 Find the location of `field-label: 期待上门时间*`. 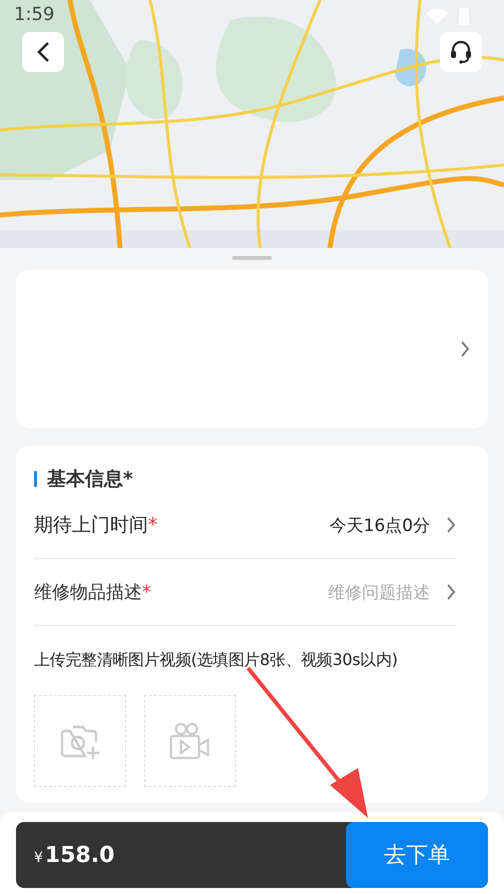

field-label: 期待上门时间* is located at coordinates (96, 525).